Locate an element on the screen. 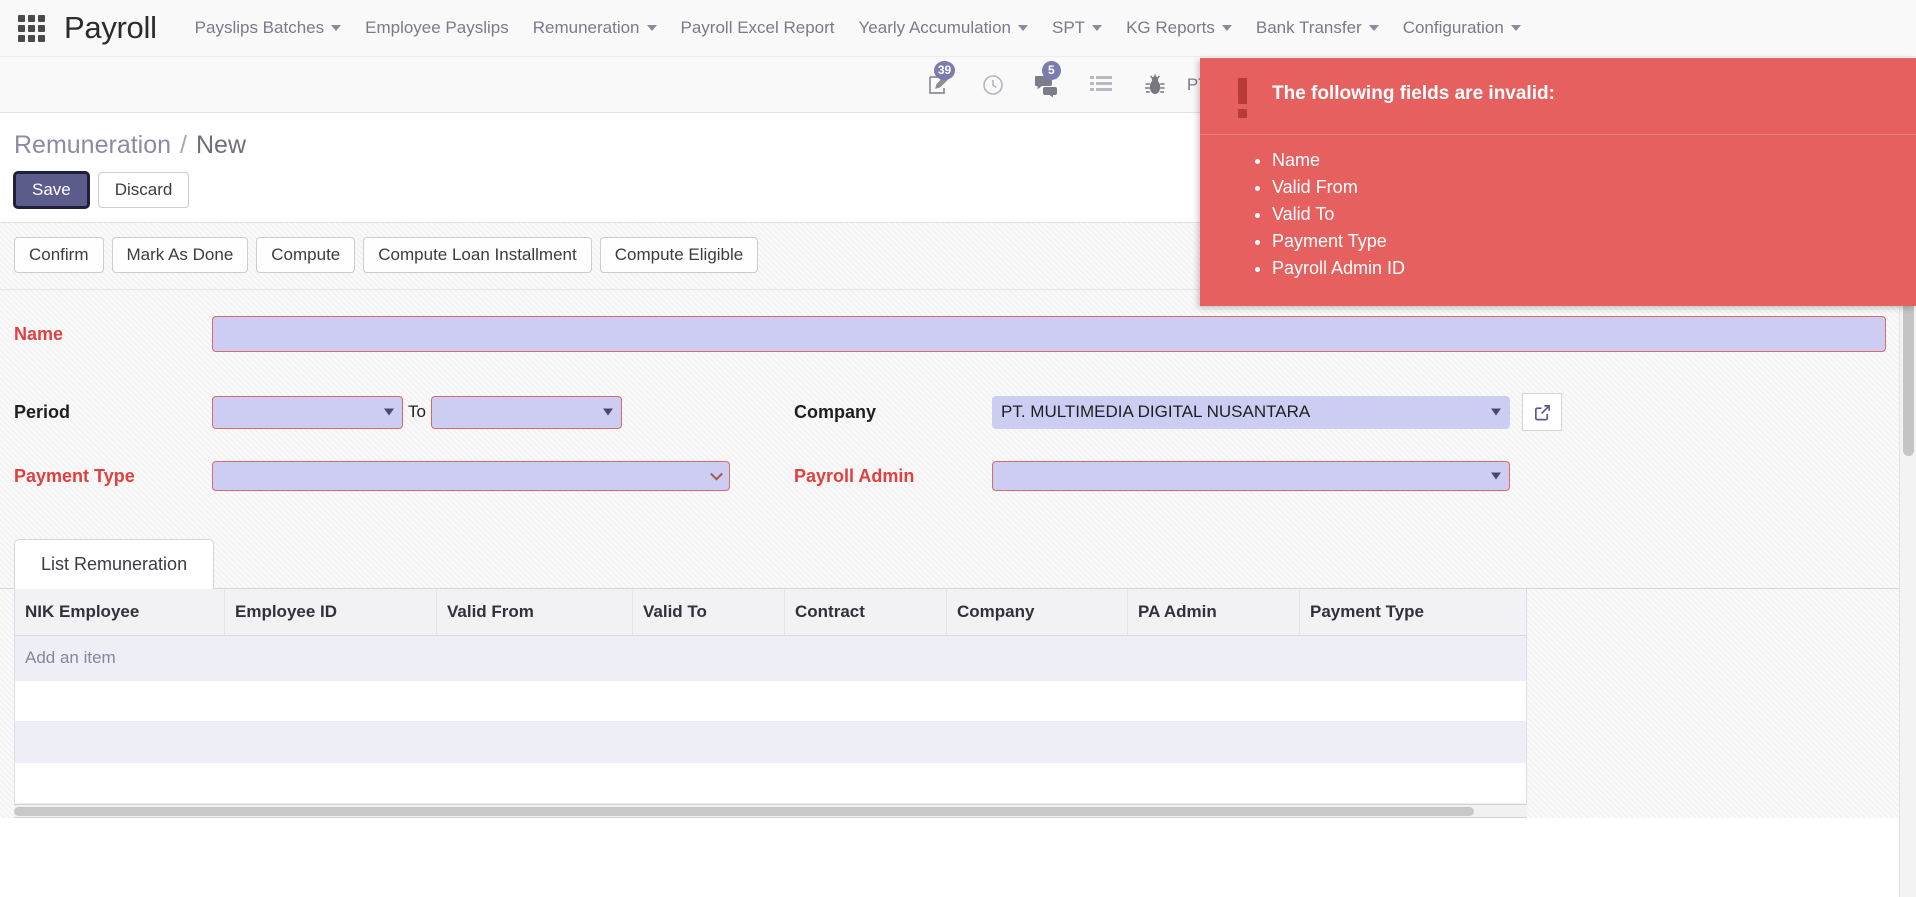 Image resolution: width=1916 pixels, height=897 pixels. error-panel-title: The following fields are invalid: is located at coordinates (1413, 93).